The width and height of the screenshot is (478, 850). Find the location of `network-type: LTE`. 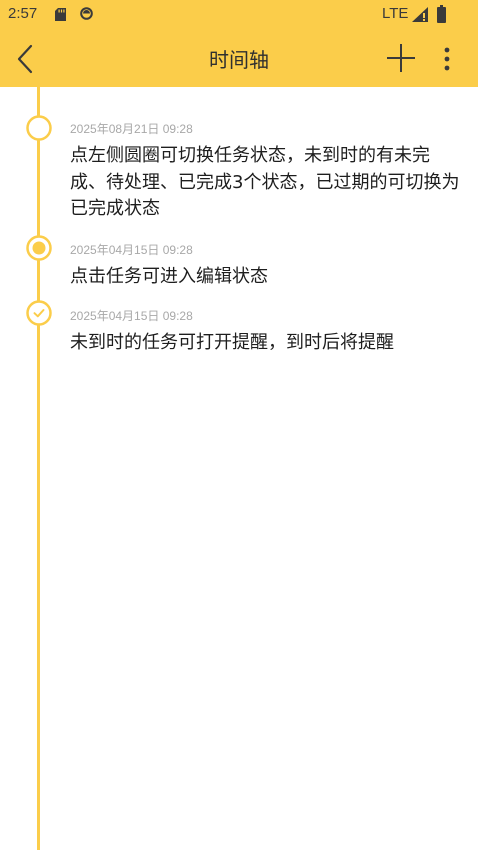

network-type: LTE is located at coordinates (395, 13).